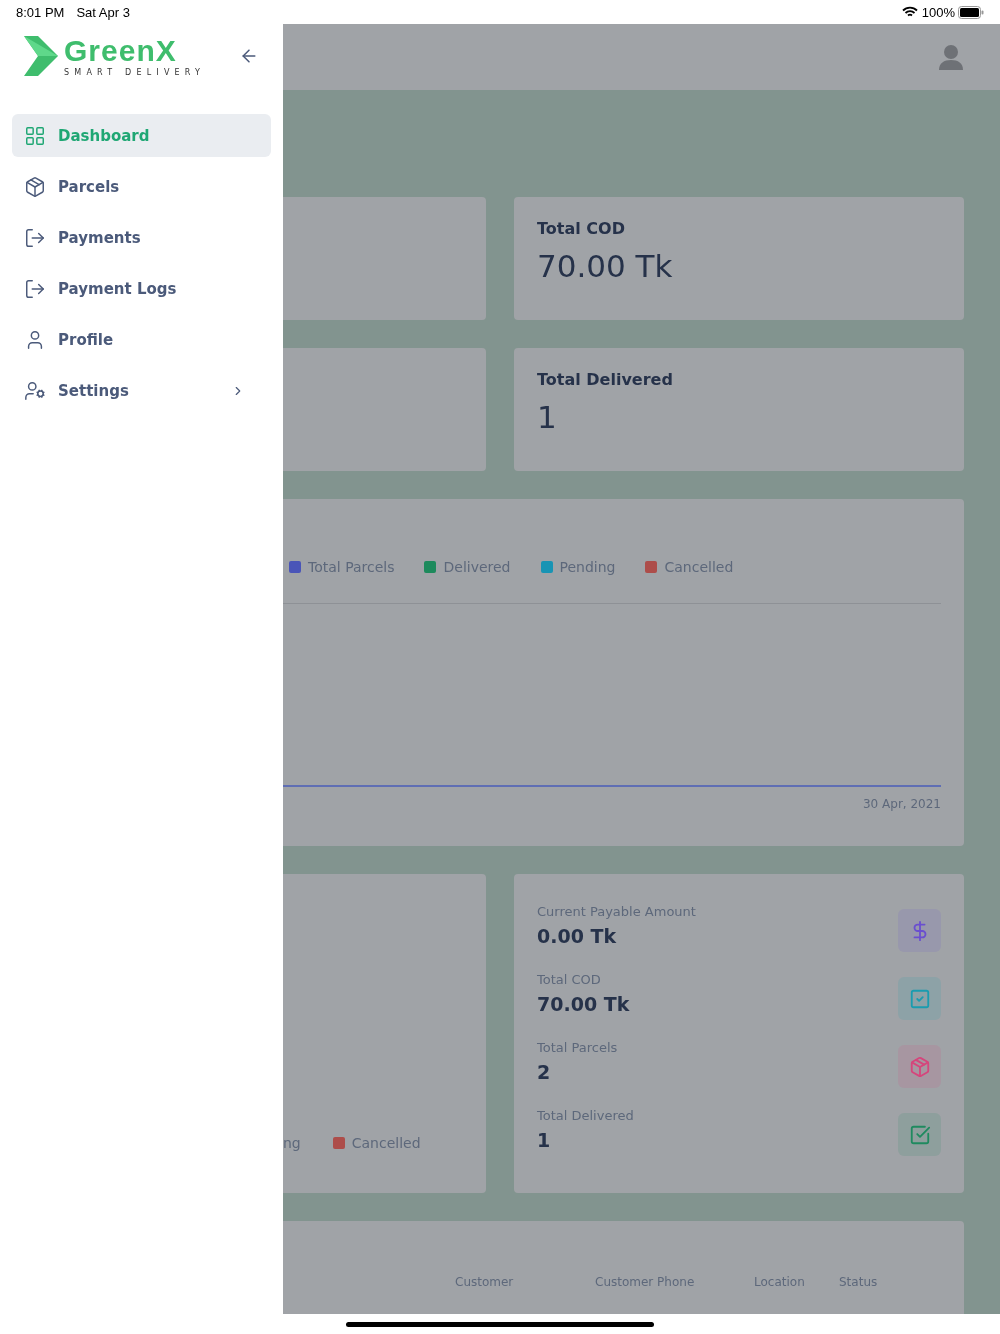  What do you see at coordinates (292, 1143) in the screenshot?
I see `legend-item: ng` at bounding box center [292, 1143].